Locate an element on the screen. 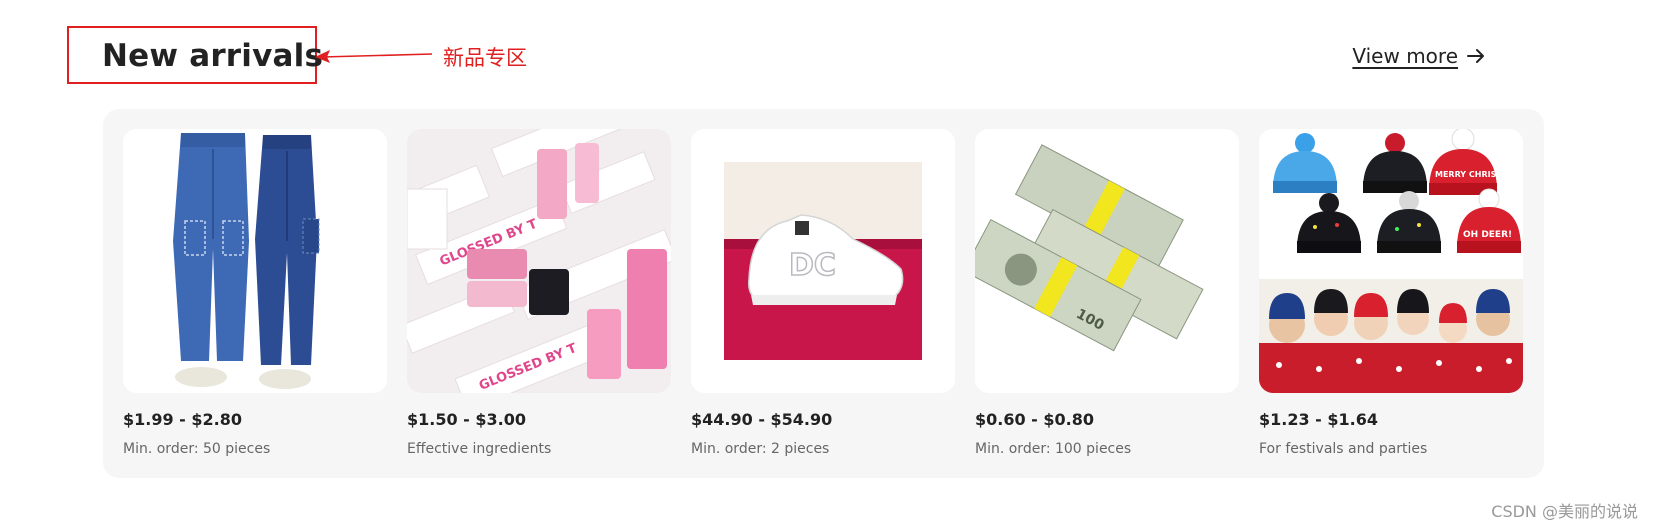  annotation-arrow-icon is located at coordinates (374, 56).